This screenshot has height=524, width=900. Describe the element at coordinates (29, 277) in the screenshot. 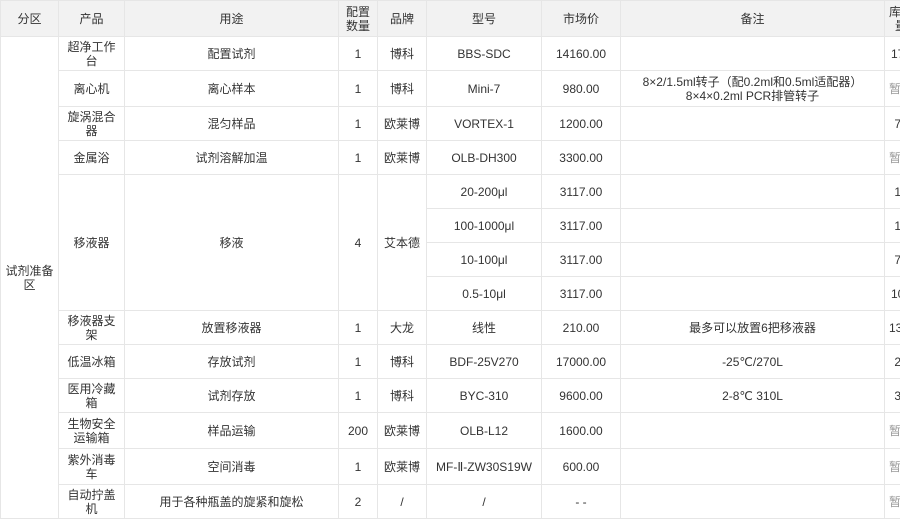

I see `zone-cell: 试剂准备区` at that location.